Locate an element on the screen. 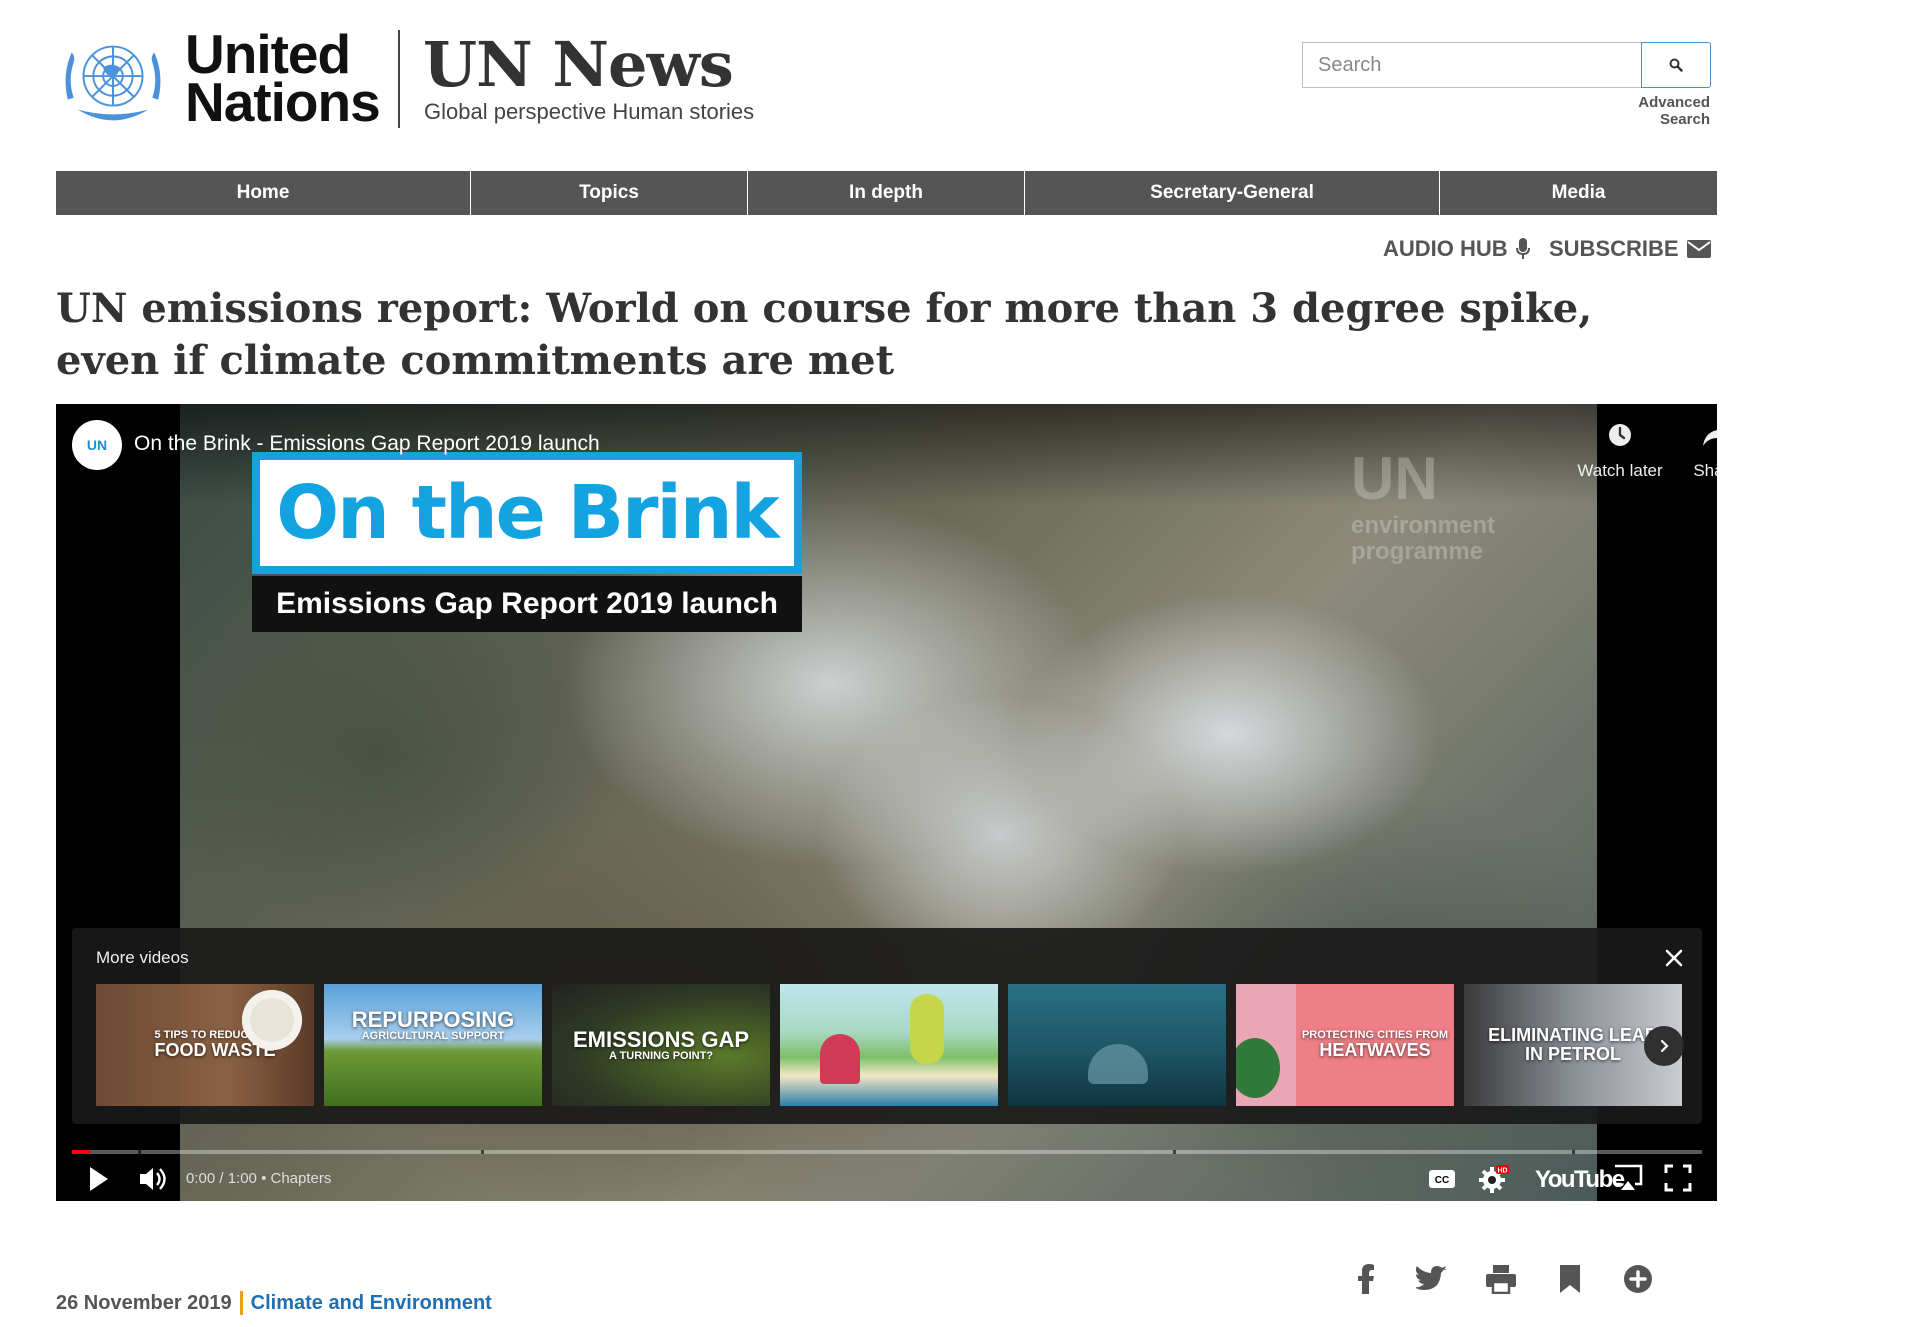 This screenshot has width=1920, height=1327. thumbnail-subtitle: A TURNING POINT? is located at coordinates (661, 1055).